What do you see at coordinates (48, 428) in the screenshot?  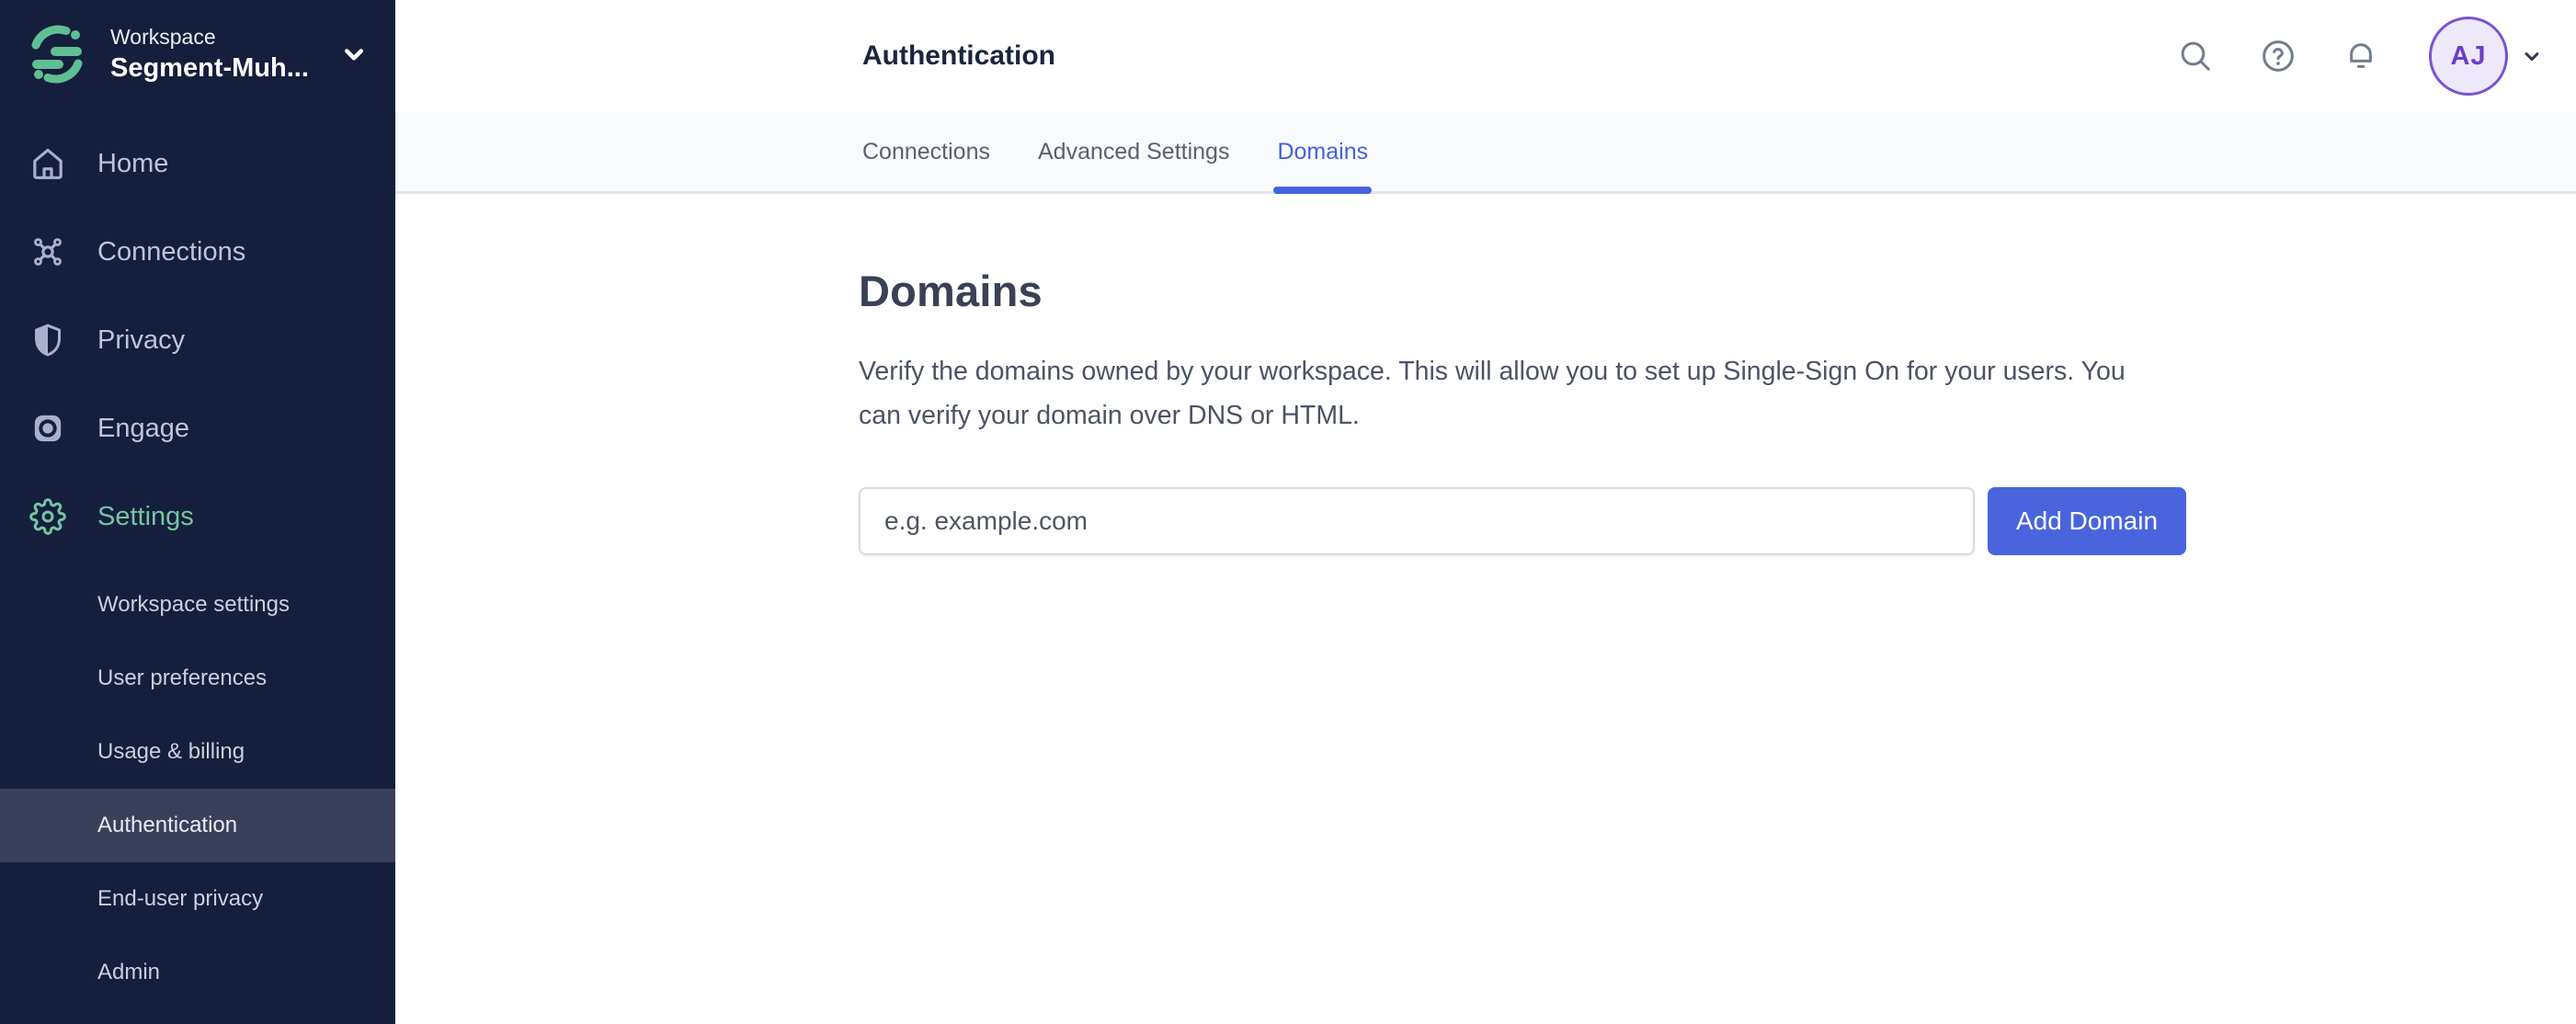 I see `engage-icon` at bounding box center [48, 428].